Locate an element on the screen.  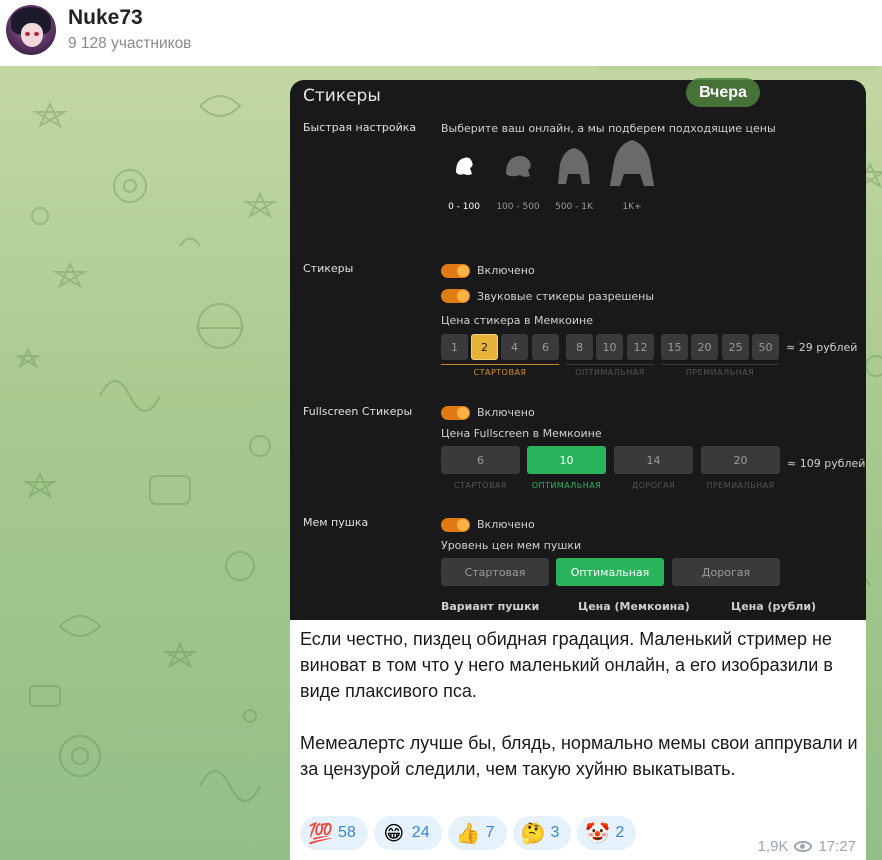
fullscreen-toggle-label: Включено is located at coordinates (506, 412).